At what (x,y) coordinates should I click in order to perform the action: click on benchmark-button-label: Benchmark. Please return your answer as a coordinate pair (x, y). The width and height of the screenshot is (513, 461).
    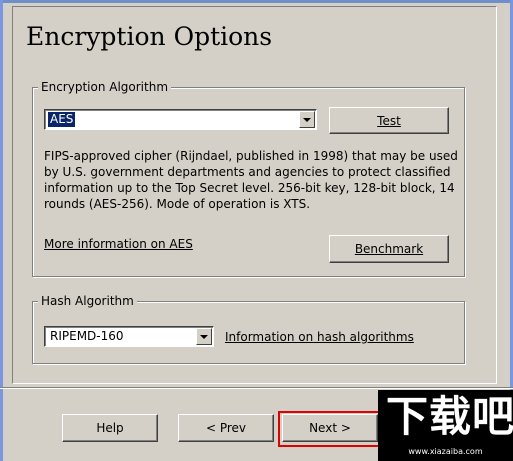
    Looking at the image, I should click on (389, 249).